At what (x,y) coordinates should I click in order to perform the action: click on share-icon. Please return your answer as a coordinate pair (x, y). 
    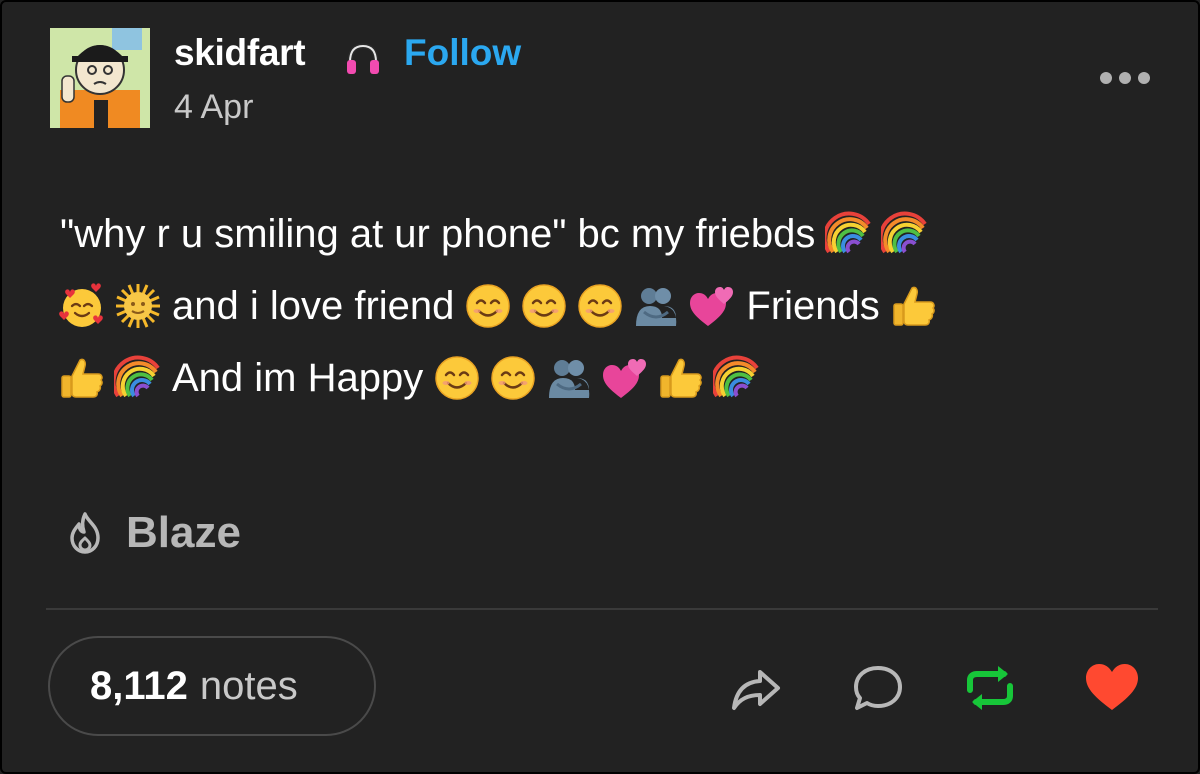
    Looking at the image, I should click on (756, 688).